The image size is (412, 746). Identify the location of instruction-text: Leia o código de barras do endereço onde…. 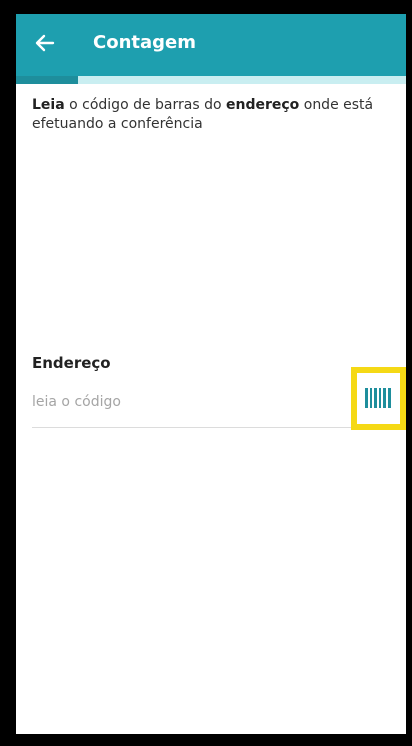
(210, 115).